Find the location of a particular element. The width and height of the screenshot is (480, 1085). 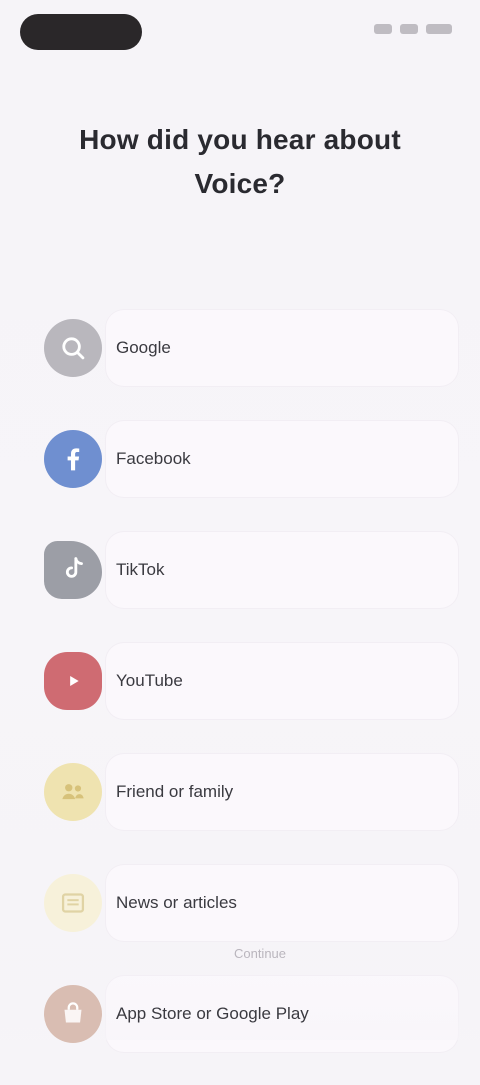

option-label: YouTube is located at coordinates (149, 680).